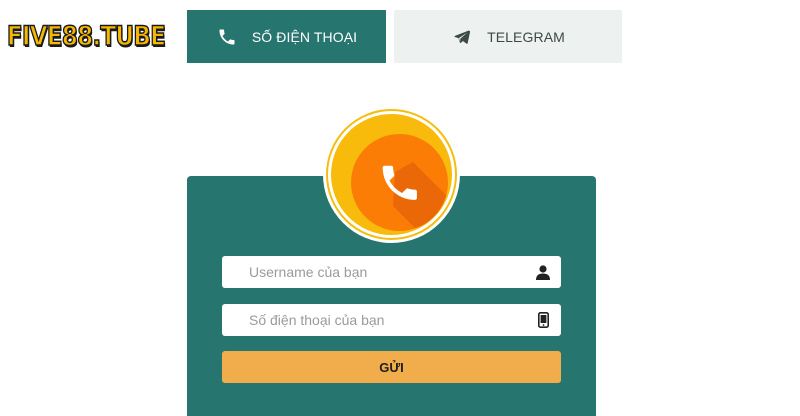 This screenshot has height=416, width=800. What do you see at coordinates (462, 37) in the screenshot?
I see `telegram-icon` at bounding box center [462, 37].